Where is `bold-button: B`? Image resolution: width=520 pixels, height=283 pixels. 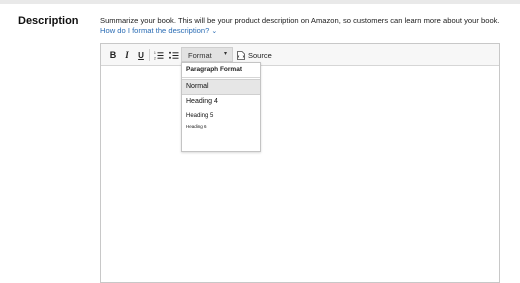 bold-button: B is located at coordinates (113, 55).